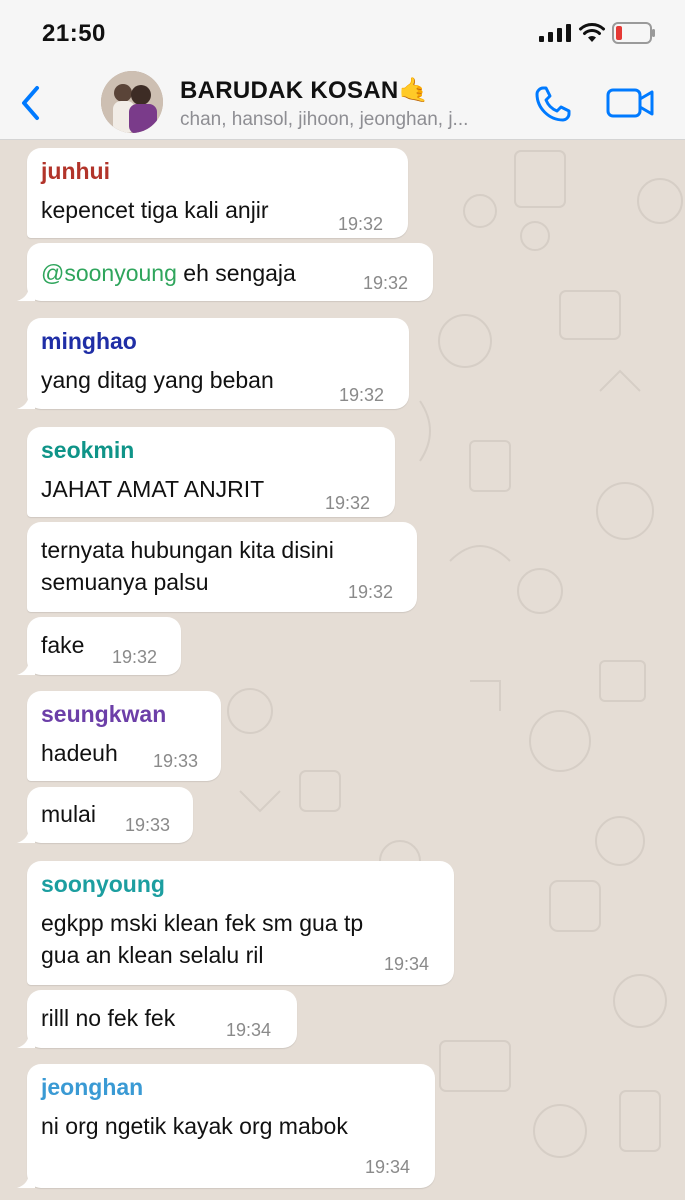 The image size is (685, 1200). What do you see at coordinates (75, 171) in the screenshot?
I see `message-sender: junhui` at bounding box center [75, 171].